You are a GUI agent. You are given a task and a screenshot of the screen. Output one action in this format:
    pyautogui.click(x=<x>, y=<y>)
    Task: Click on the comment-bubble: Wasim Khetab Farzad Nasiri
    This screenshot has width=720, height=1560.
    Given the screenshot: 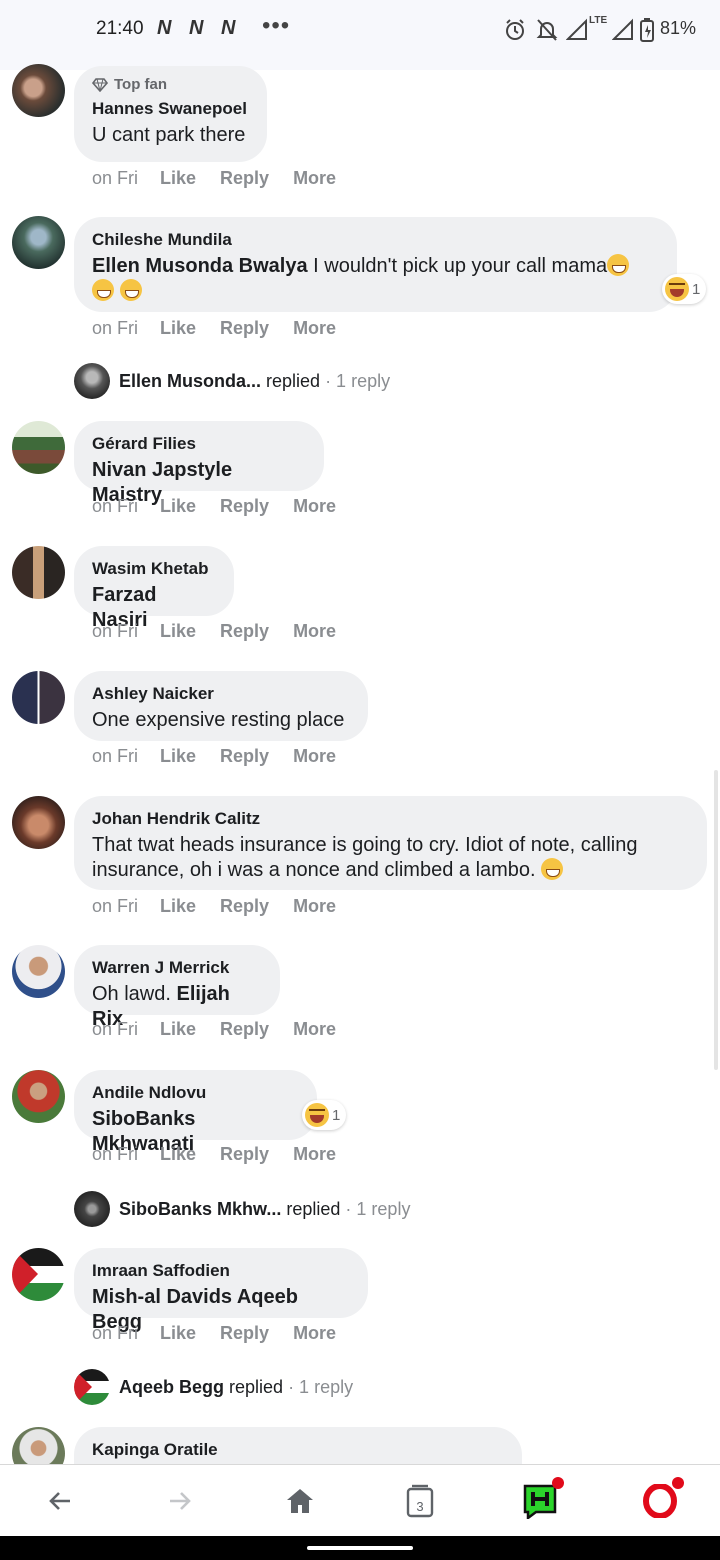 What is the action you would take?
    pyautogui.click(x=154, y=588)
    